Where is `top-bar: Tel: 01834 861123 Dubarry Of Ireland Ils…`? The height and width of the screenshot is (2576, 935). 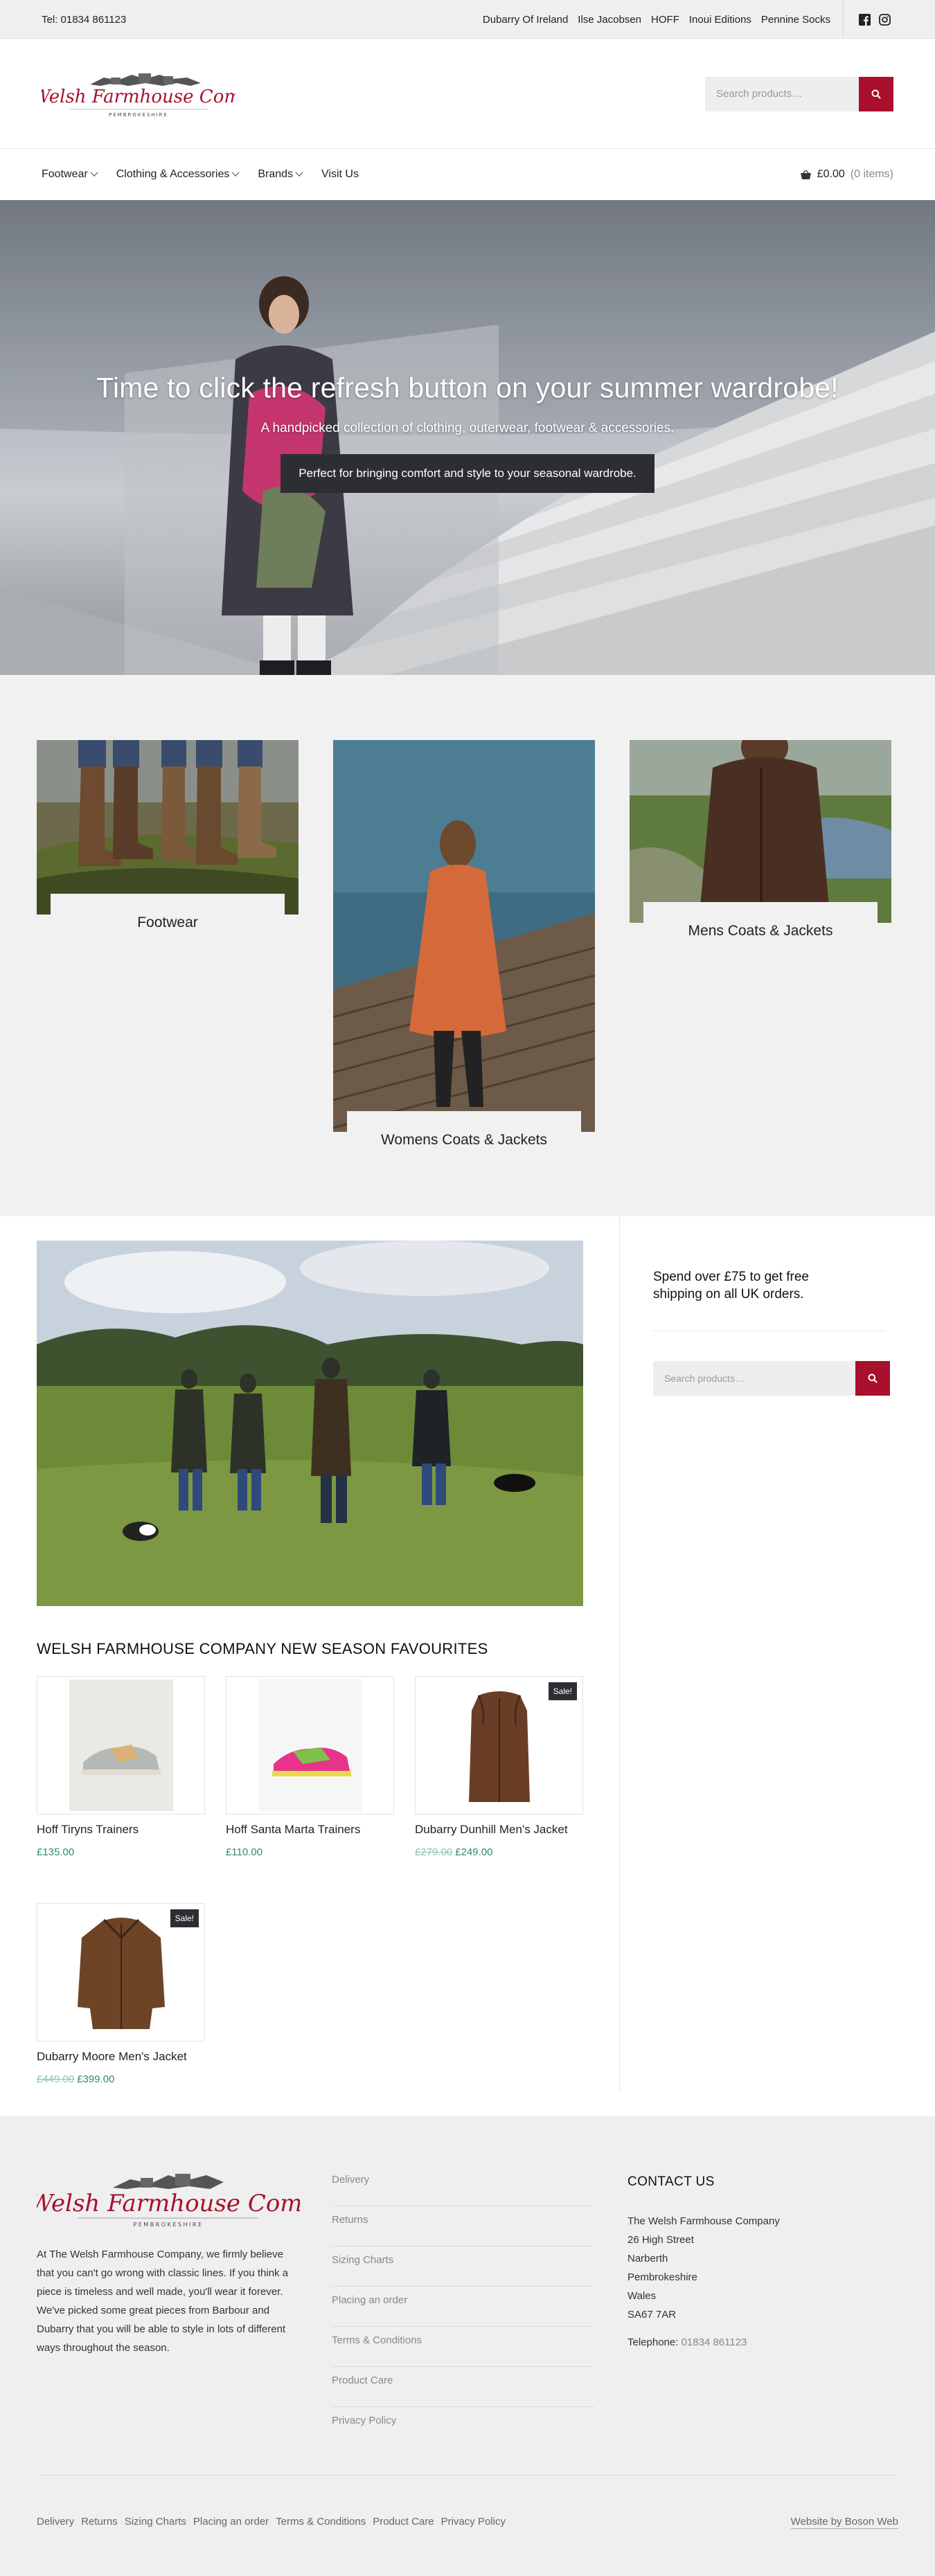 top-bar: Tel: 01834 861123 Dubarry Of Ireland Ils… is located at coordinates (467, 20).